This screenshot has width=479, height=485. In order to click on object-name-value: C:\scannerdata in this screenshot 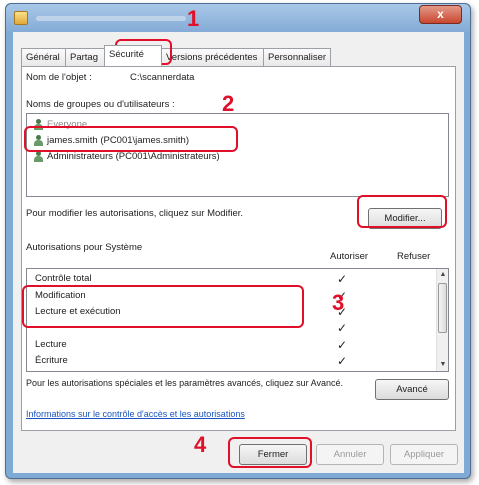, I will do `click(162, 77)`.